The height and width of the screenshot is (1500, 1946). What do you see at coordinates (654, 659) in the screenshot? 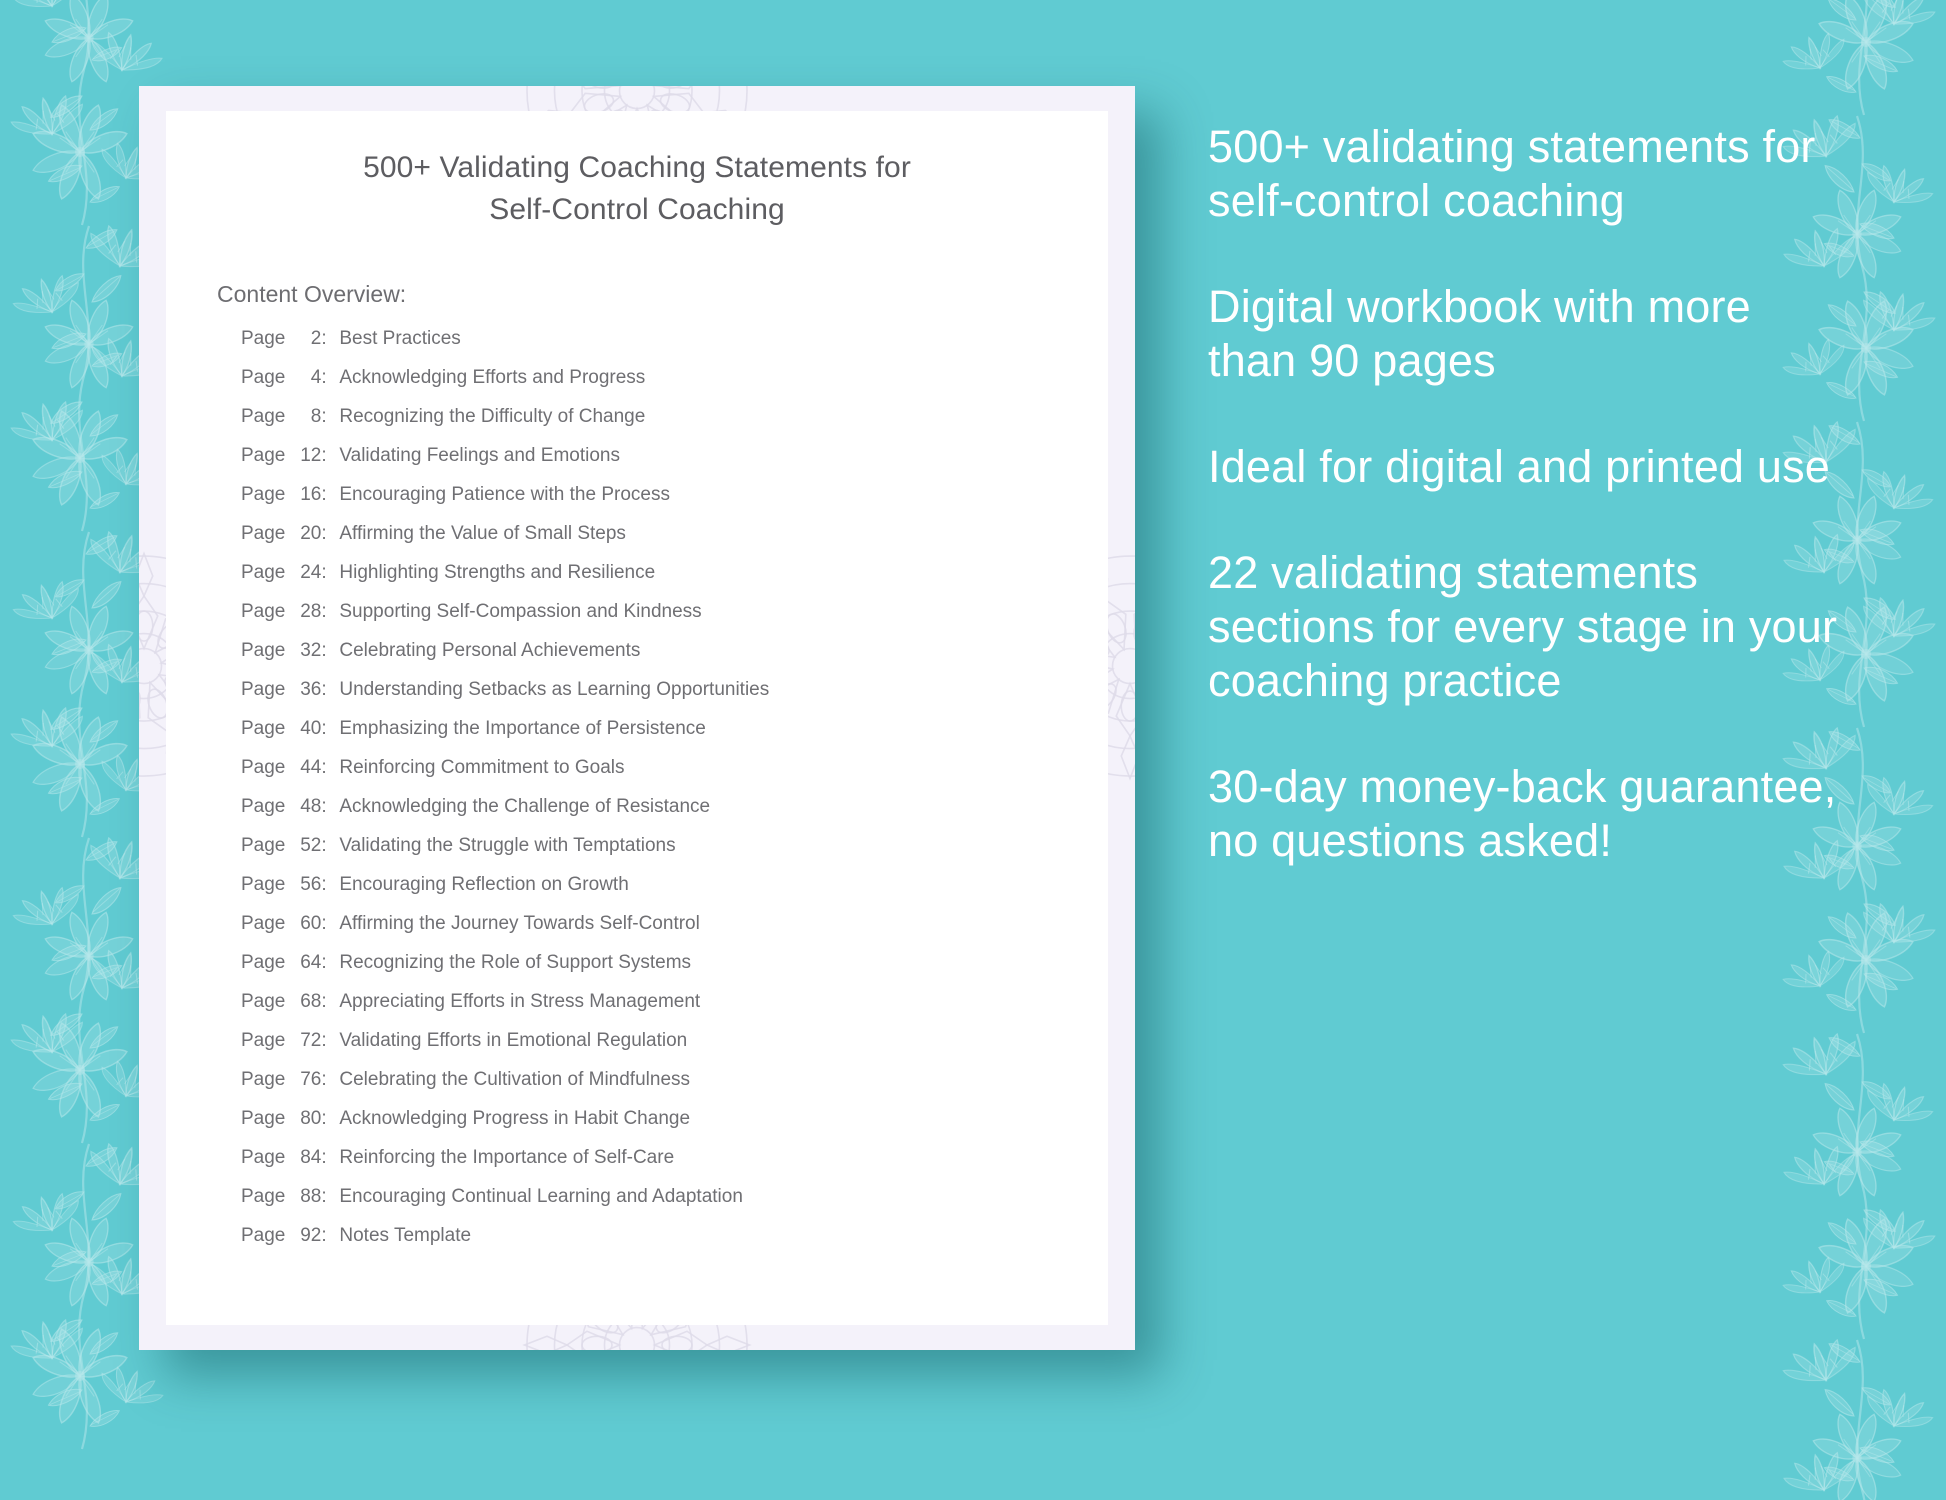
I see `toc-entry: Page 32: Celebrating Personal Achievements` at bounding box center [654, 659].